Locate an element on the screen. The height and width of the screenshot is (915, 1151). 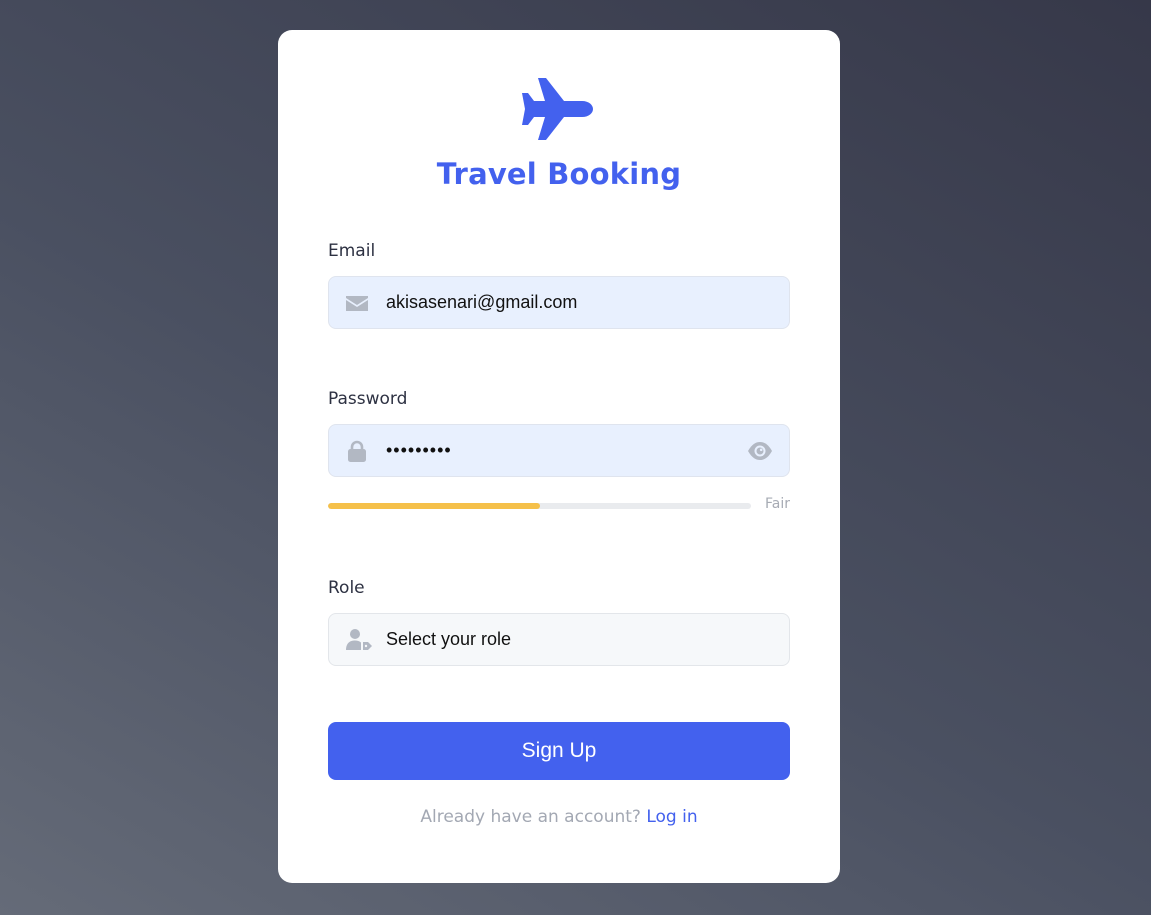
app-title: Travel Booking is located at coordinates (559, 174).